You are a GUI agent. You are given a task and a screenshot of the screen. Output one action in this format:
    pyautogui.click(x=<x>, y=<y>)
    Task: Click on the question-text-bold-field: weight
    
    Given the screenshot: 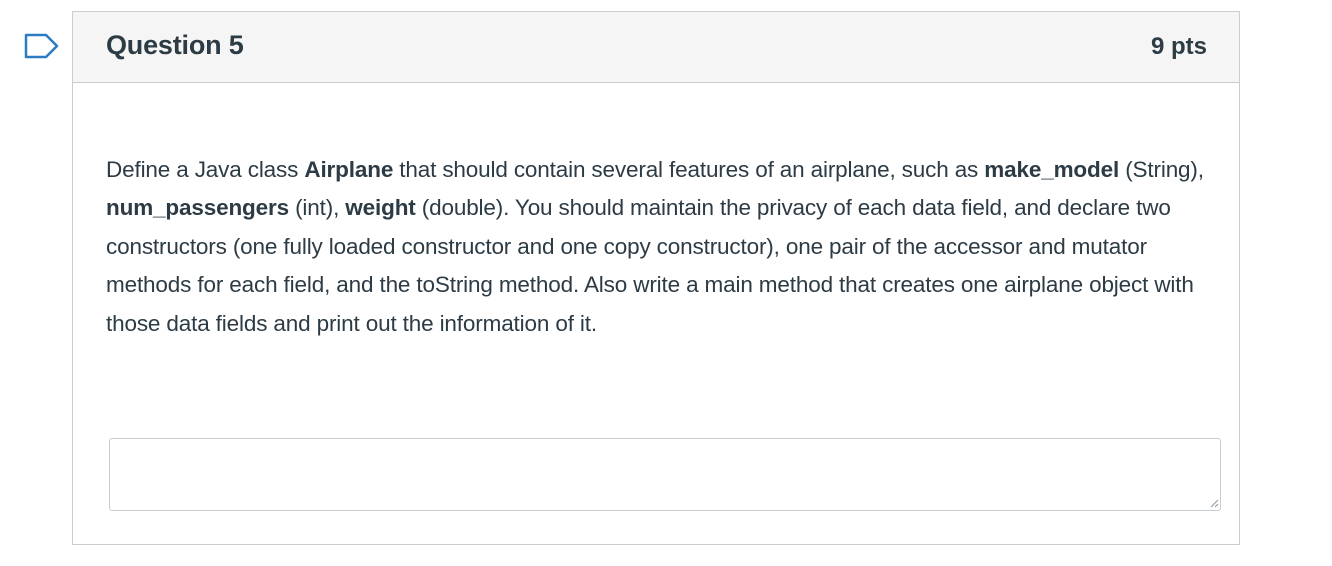 What is the action you would take?
    pyautogui.click(x=380, y=208)
    